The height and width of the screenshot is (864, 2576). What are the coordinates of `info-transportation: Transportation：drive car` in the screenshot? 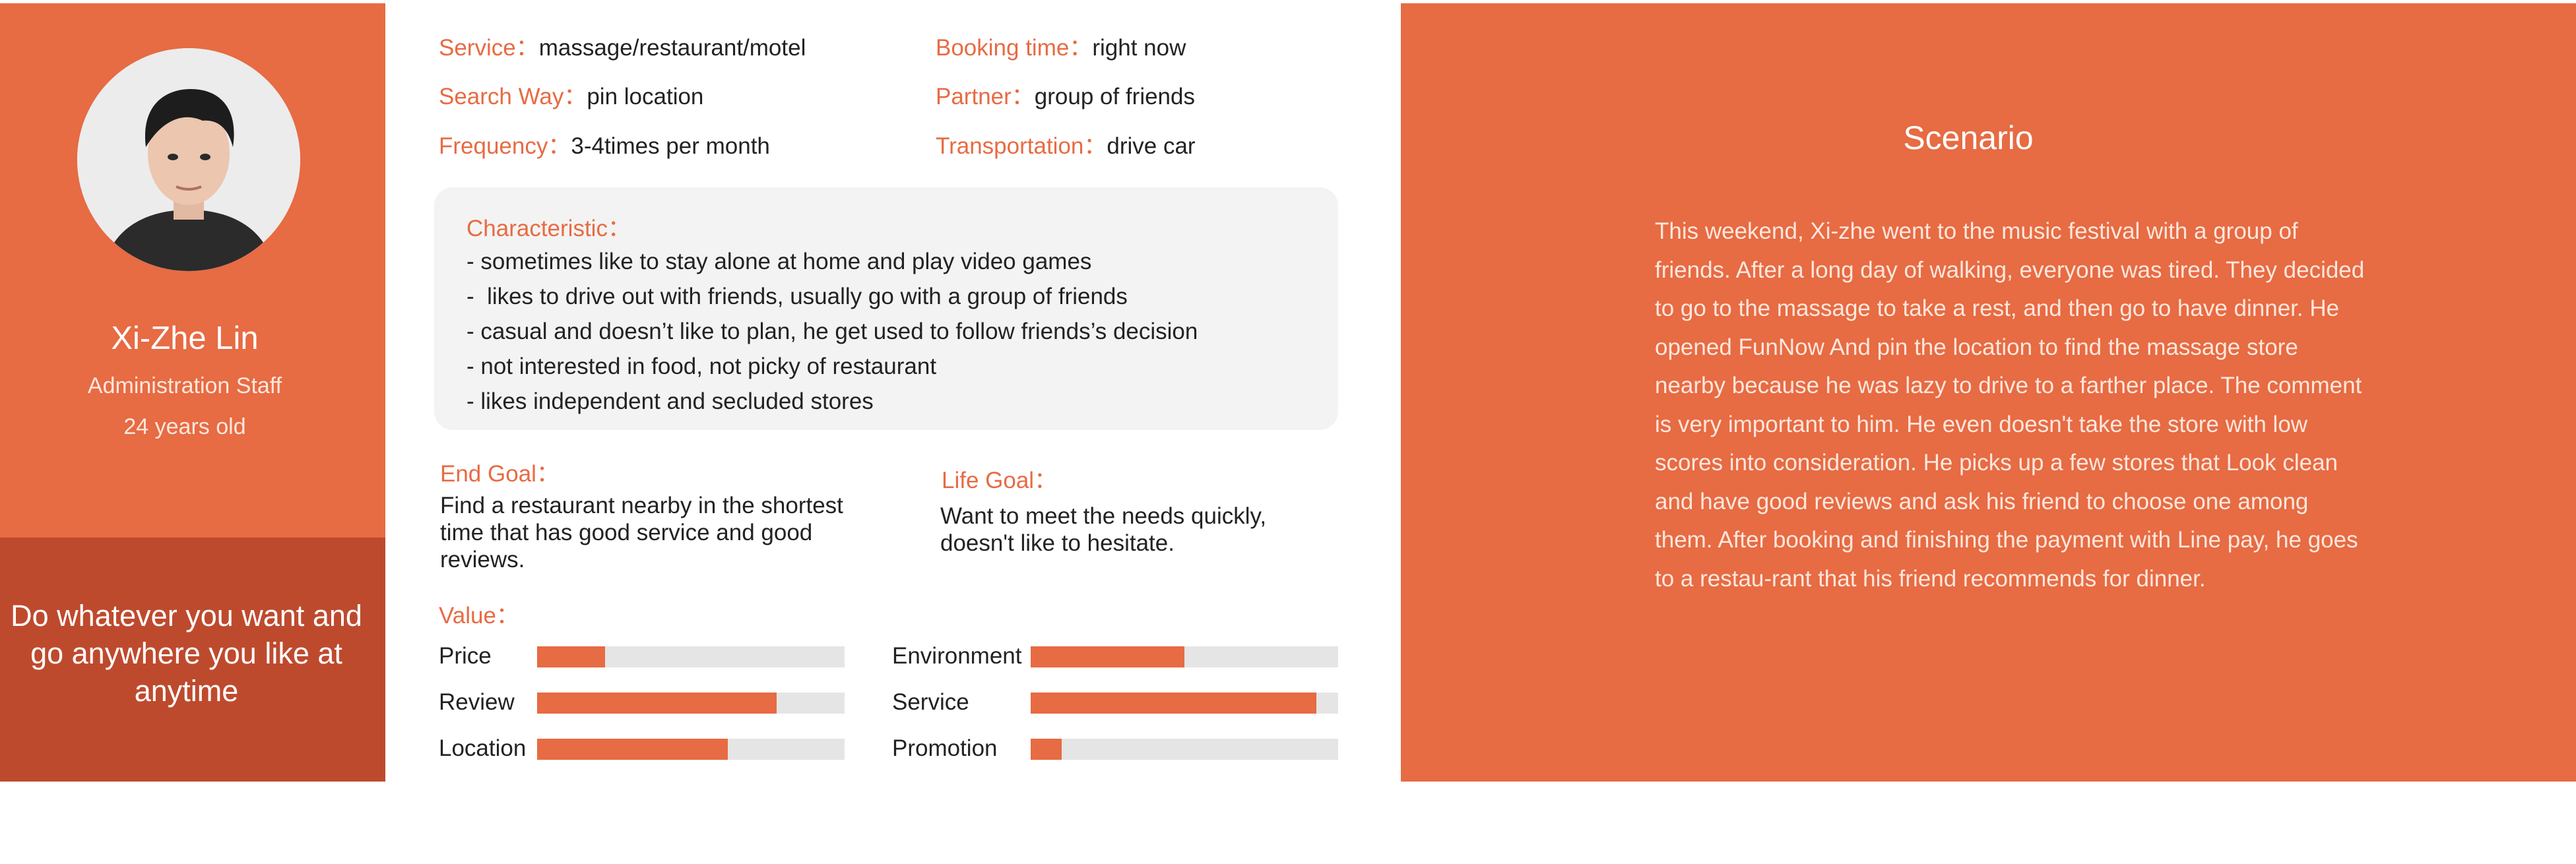 It's located at (1066, 144).